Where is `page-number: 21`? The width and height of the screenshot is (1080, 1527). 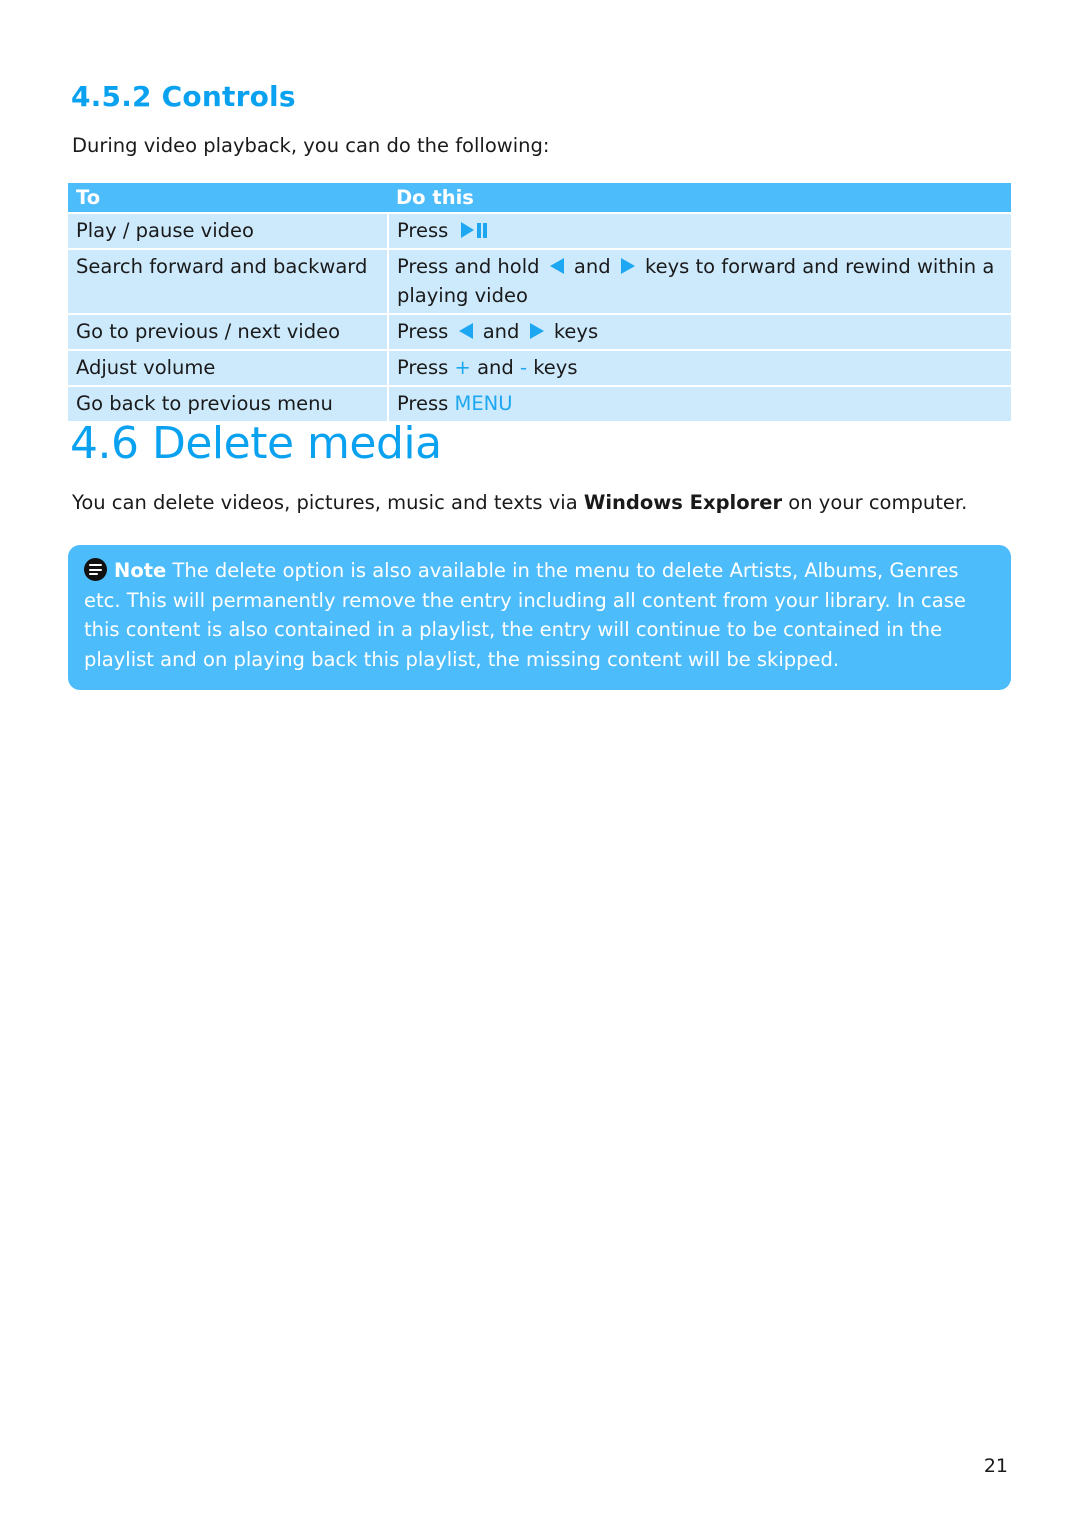 page-number: 21 is located at coordinates (995, 1466).